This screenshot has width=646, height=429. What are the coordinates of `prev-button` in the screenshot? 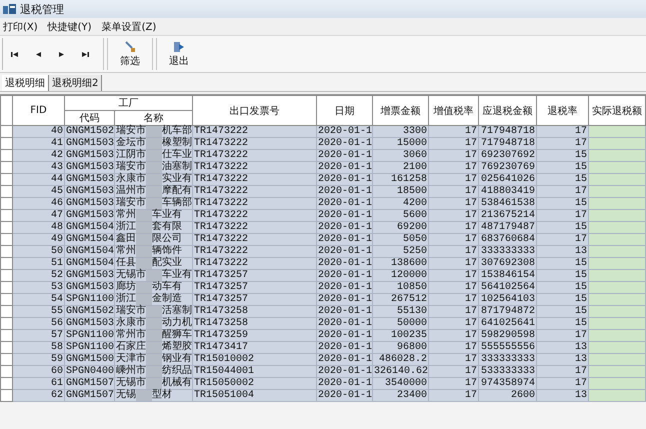 It's located at (38, 54).